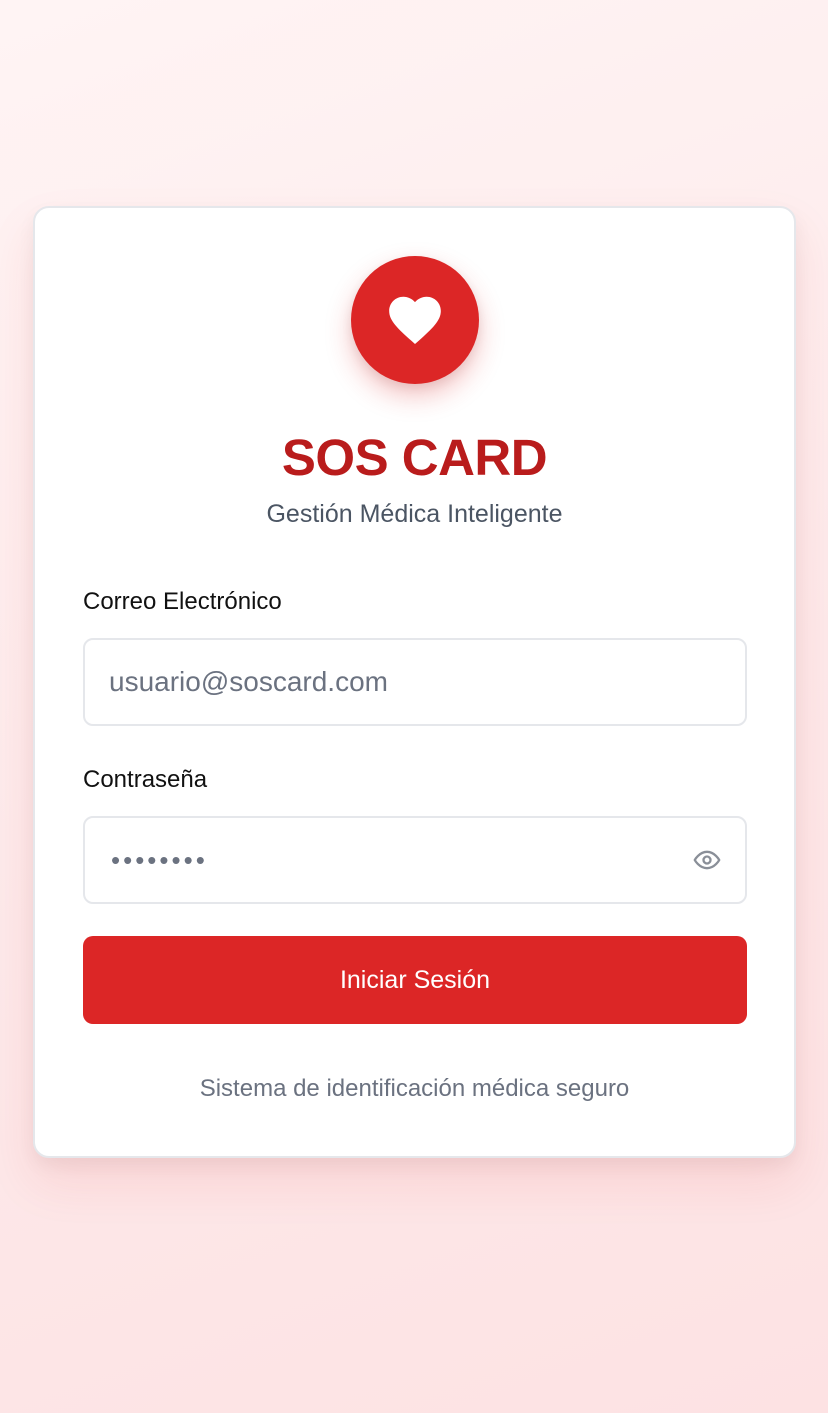 The width and height of the screenshot is (828, 1413). I want to click on show-password-toggle, so click(707, 860).